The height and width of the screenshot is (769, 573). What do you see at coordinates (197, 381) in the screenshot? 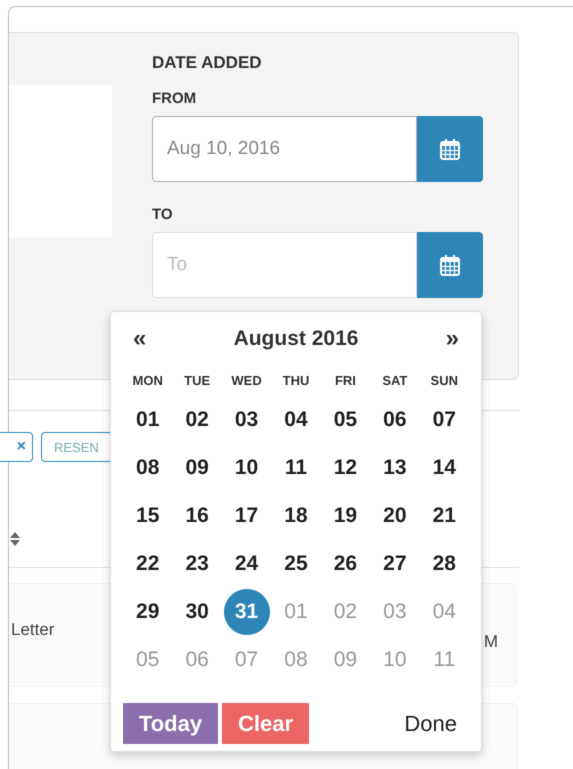
I see `weekday-label: TUE` at bounding box center [197, 381].